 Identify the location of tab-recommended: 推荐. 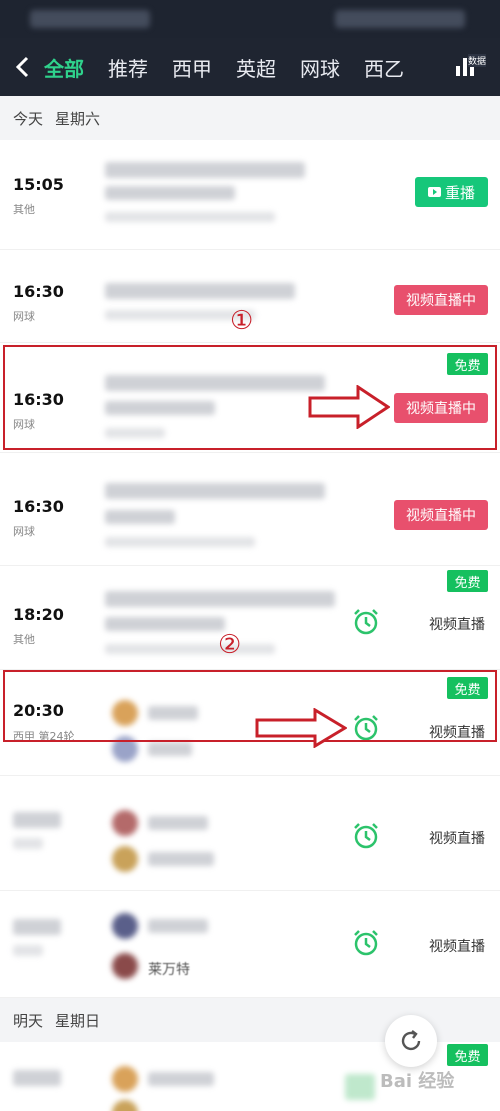
(128, 67).